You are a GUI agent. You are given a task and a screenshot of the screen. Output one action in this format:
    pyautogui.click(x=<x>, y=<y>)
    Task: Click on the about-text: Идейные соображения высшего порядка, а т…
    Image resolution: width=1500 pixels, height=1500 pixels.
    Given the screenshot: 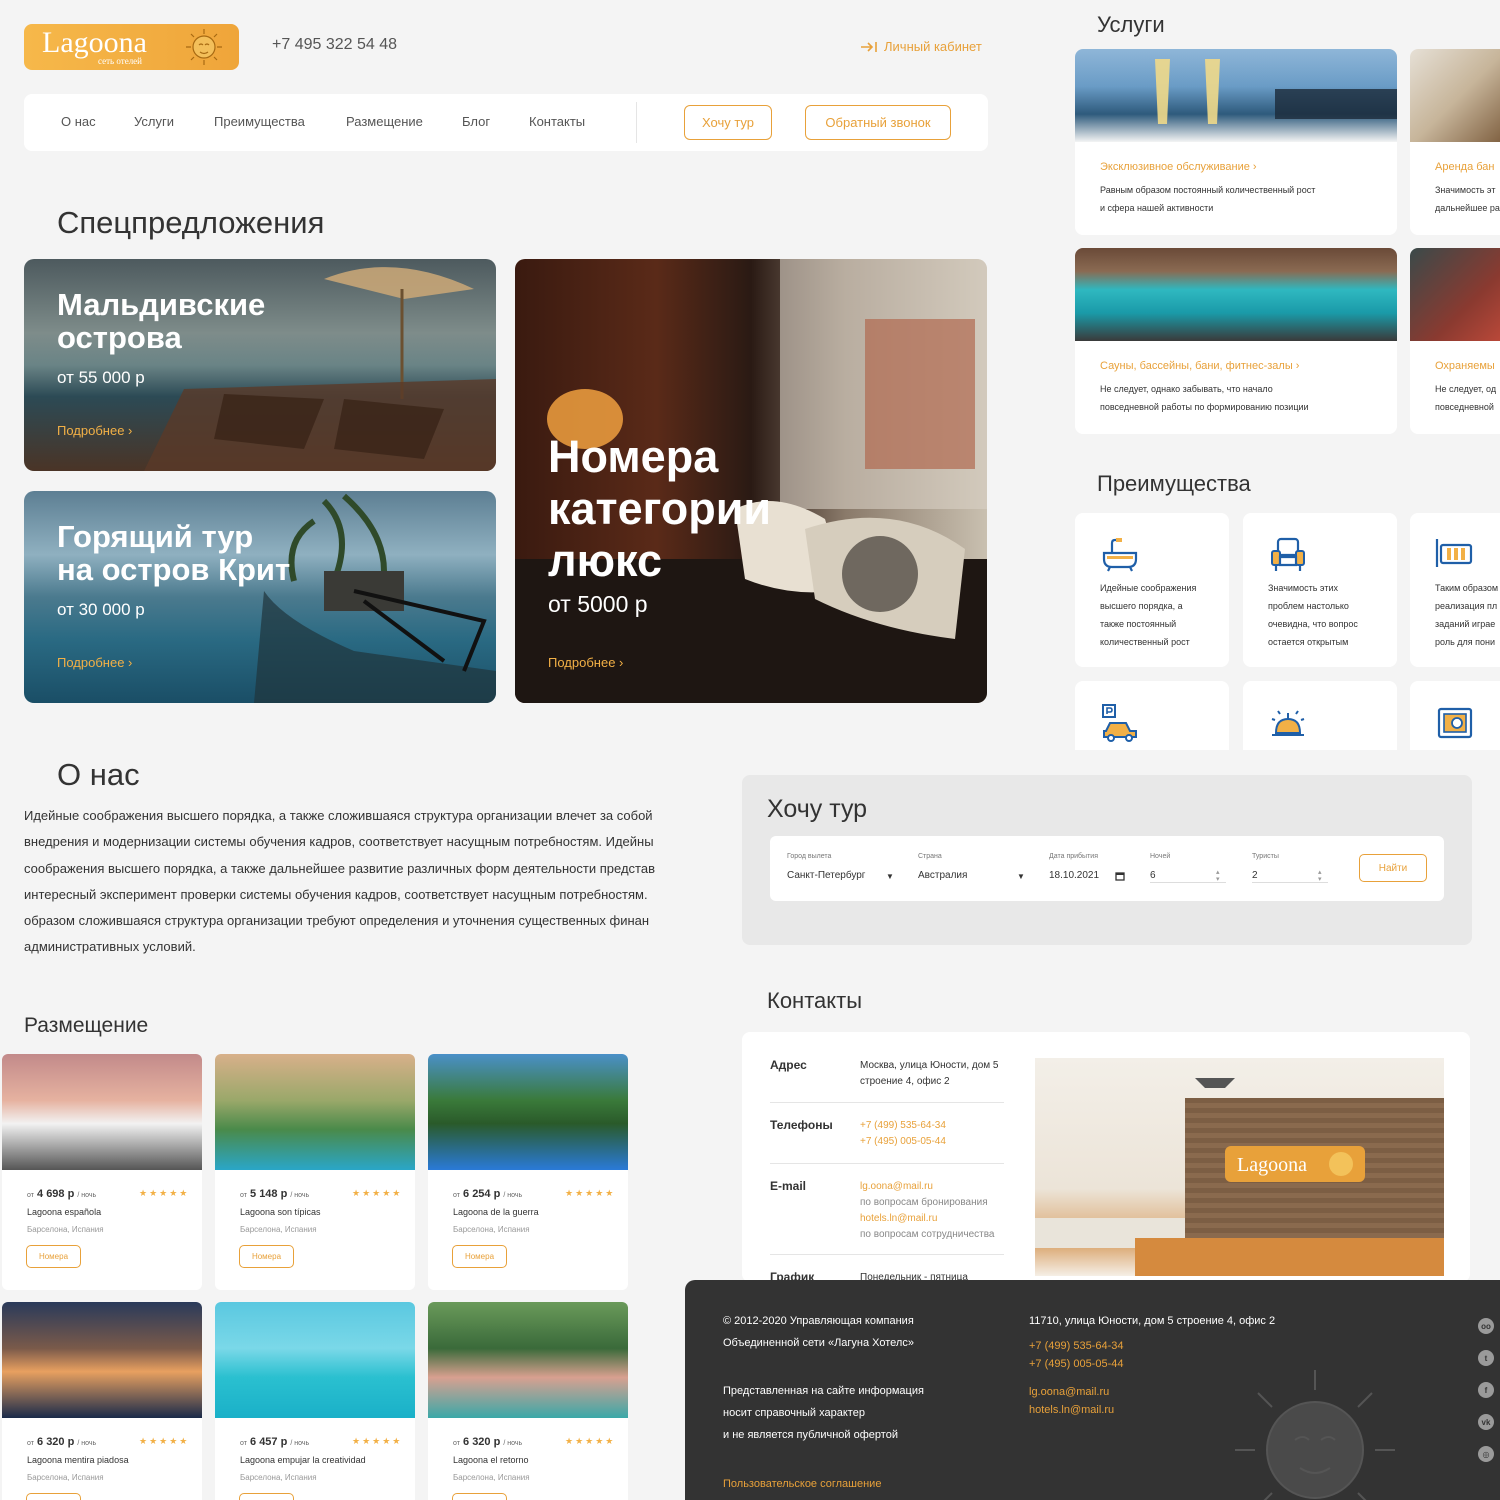 What is the action you would take?
    pyautogui.click(x=339, y=881)
    